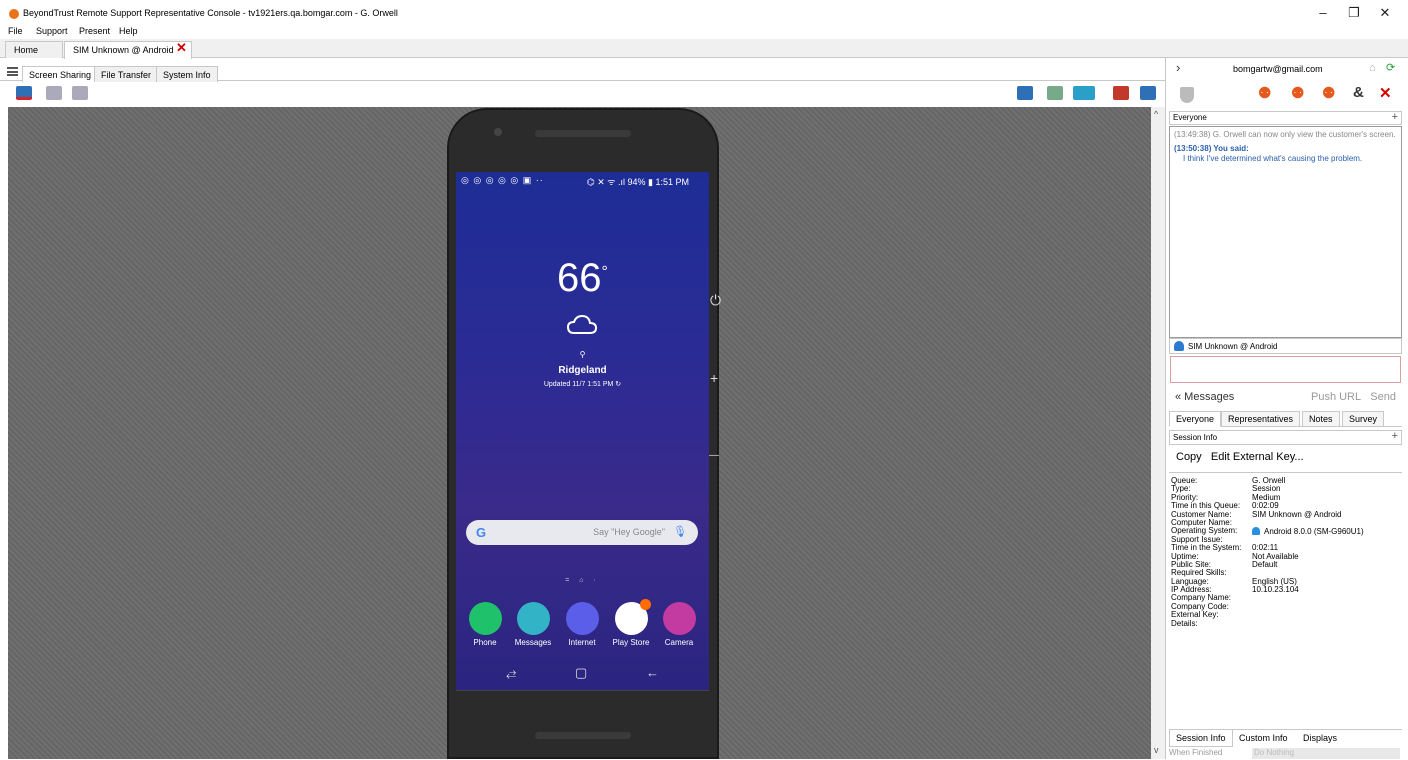 Image resolution: width=1408 pixels, height=760 pixels. Describe the element at coordinates (54, 93) in the screenshot. I see `view-only-icon` at that location.